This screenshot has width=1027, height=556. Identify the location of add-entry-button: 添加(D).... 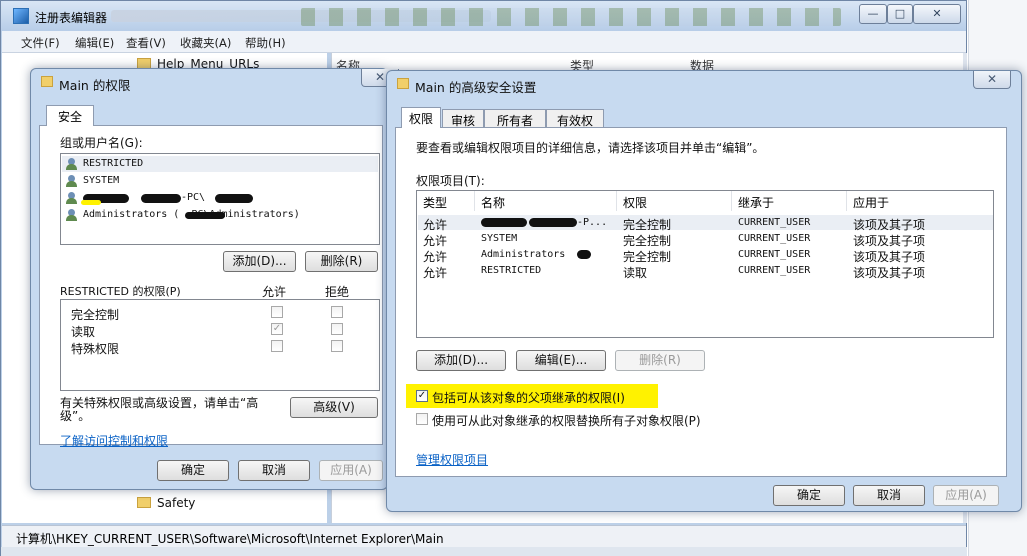
(461, 360).